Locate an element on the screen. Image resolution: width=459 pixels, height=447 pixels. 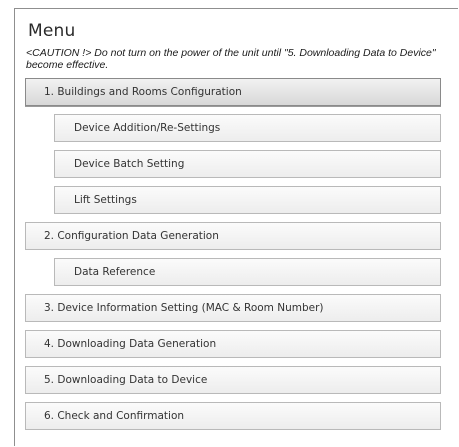
menu-lift-settings-button: Lift Settings is located at coordinates (247, 200).